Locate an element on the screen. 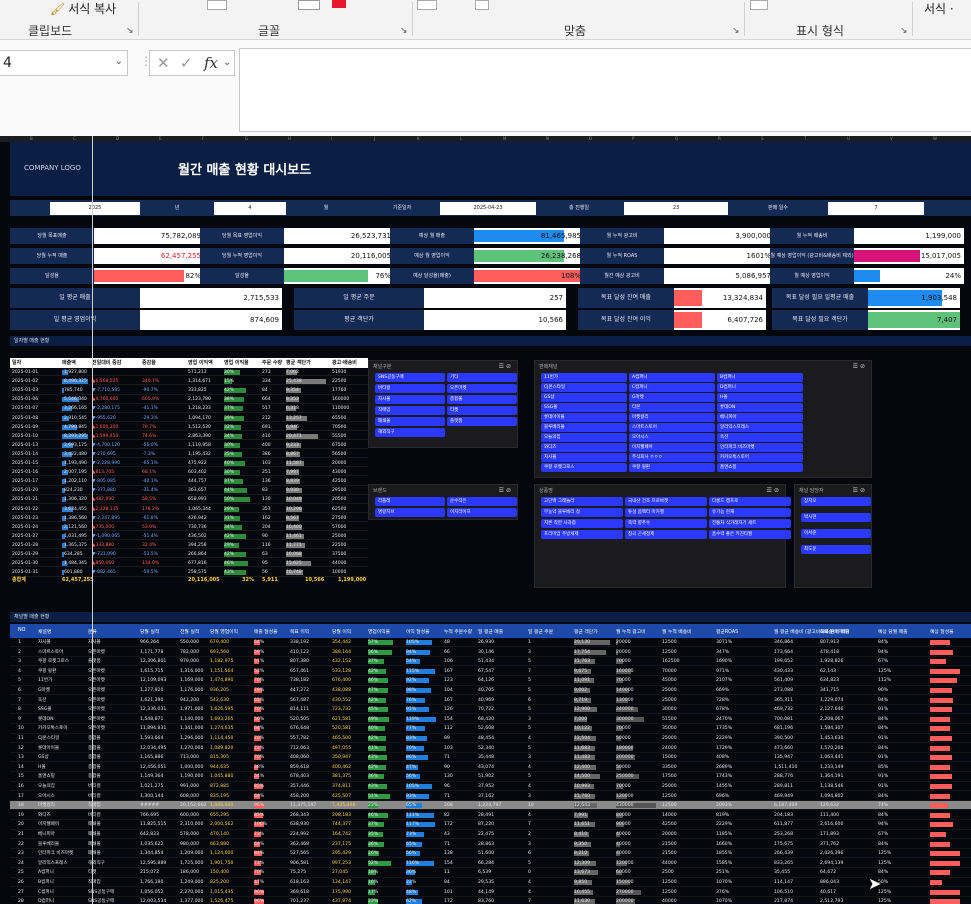  slicer-item: C컴퍼니 is located at coordinates (672, 387).